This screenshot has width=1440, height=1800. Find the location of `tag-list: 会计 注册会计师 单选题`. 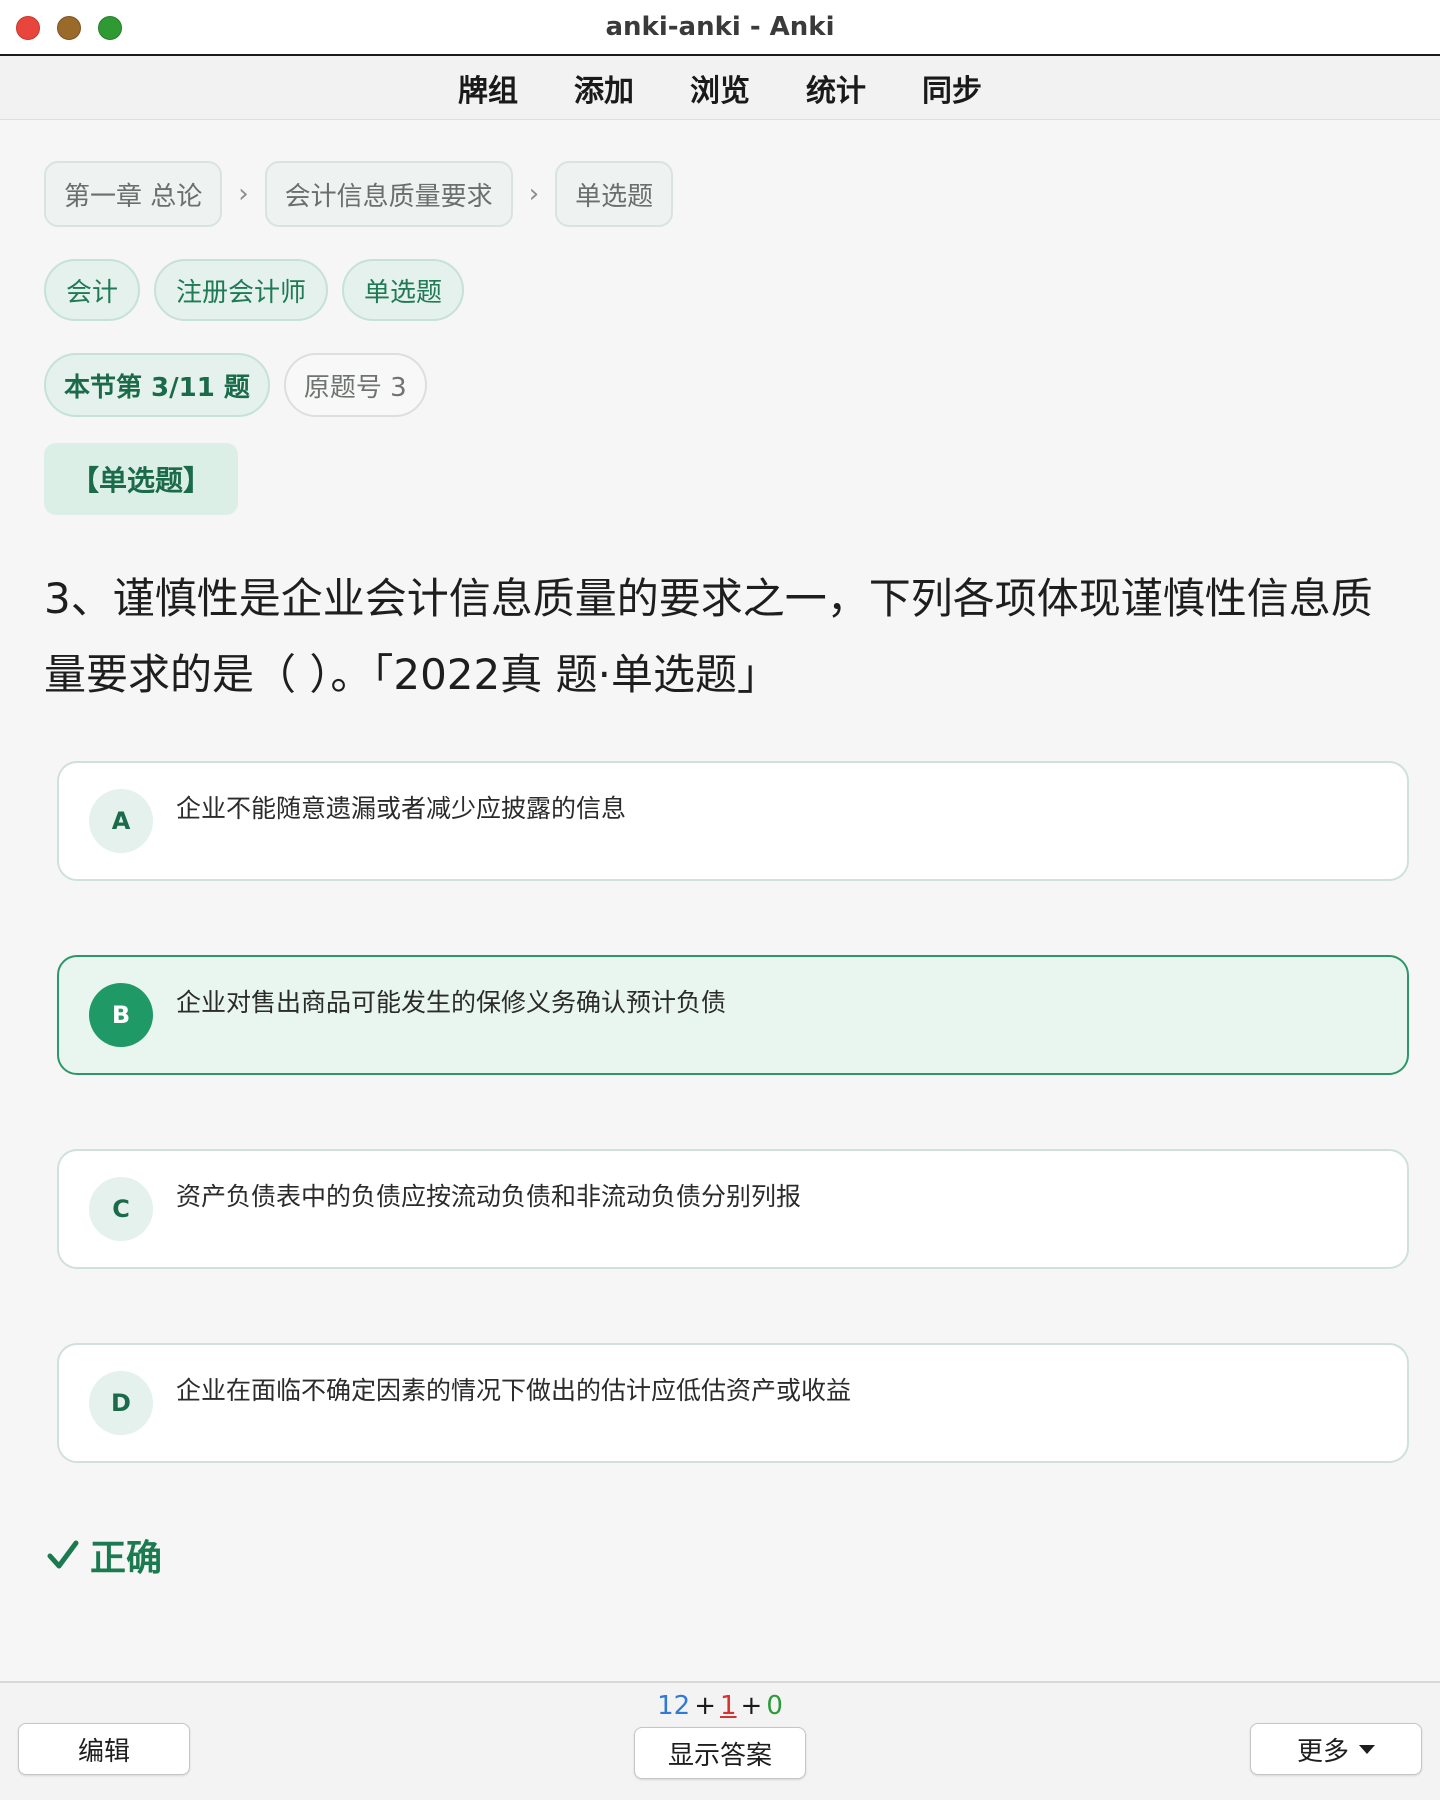

tag-list: 会计 注册会计师 单选题 is located at coordinates (254, 290).